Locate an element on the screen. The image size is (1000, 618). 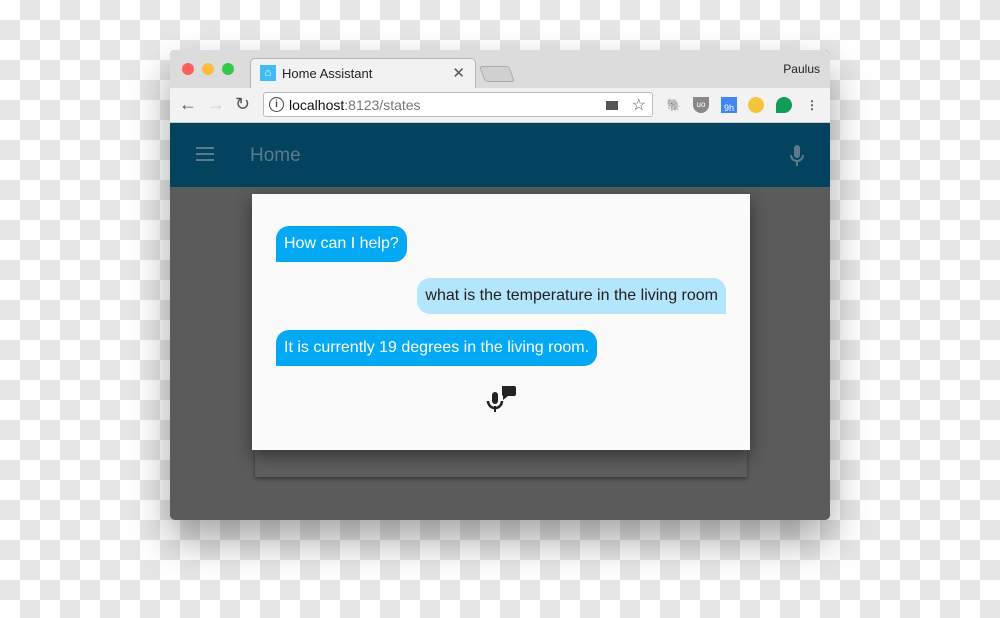
tab-home-assistant: ⌂ Home Assistant ✕ is located at coordinates (363, 73).